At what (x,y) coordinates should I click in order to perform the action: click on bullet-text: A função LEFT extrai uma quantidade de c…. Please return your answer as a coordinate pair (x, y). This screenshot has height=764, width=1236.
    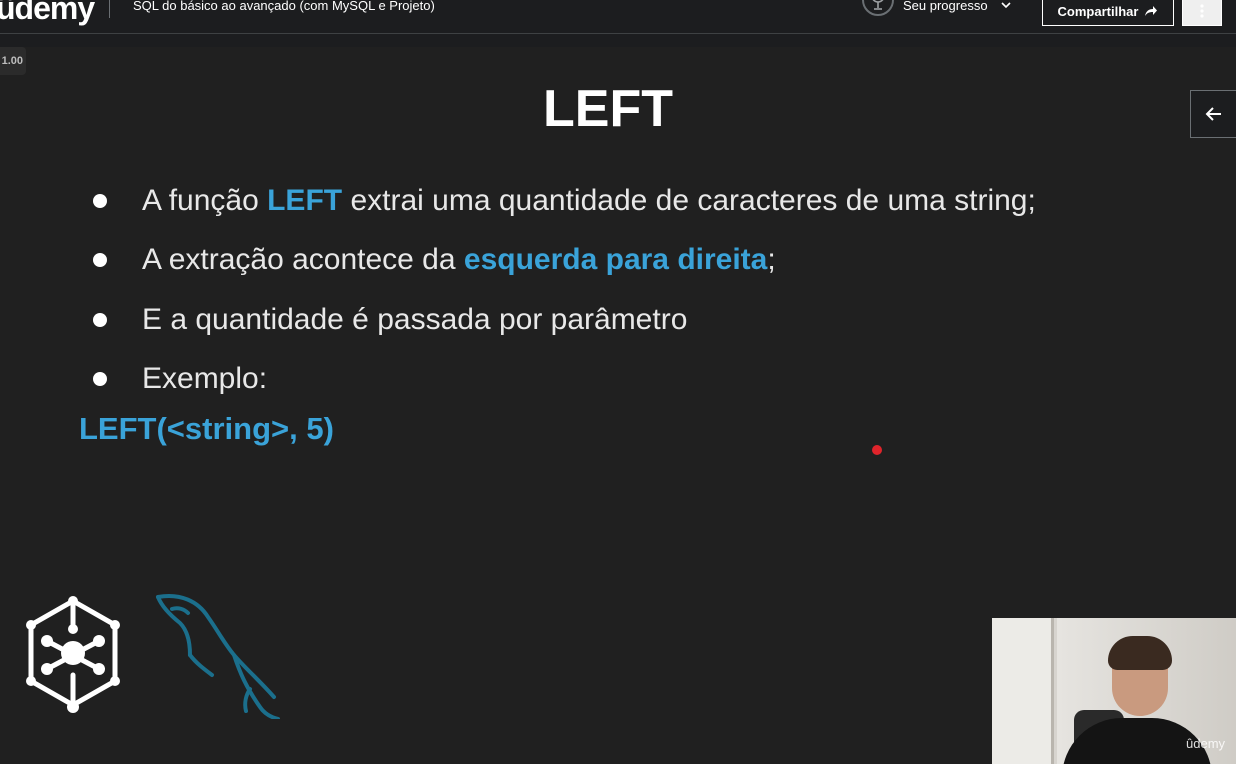
    Looking at the image, I should click on (589, 200).